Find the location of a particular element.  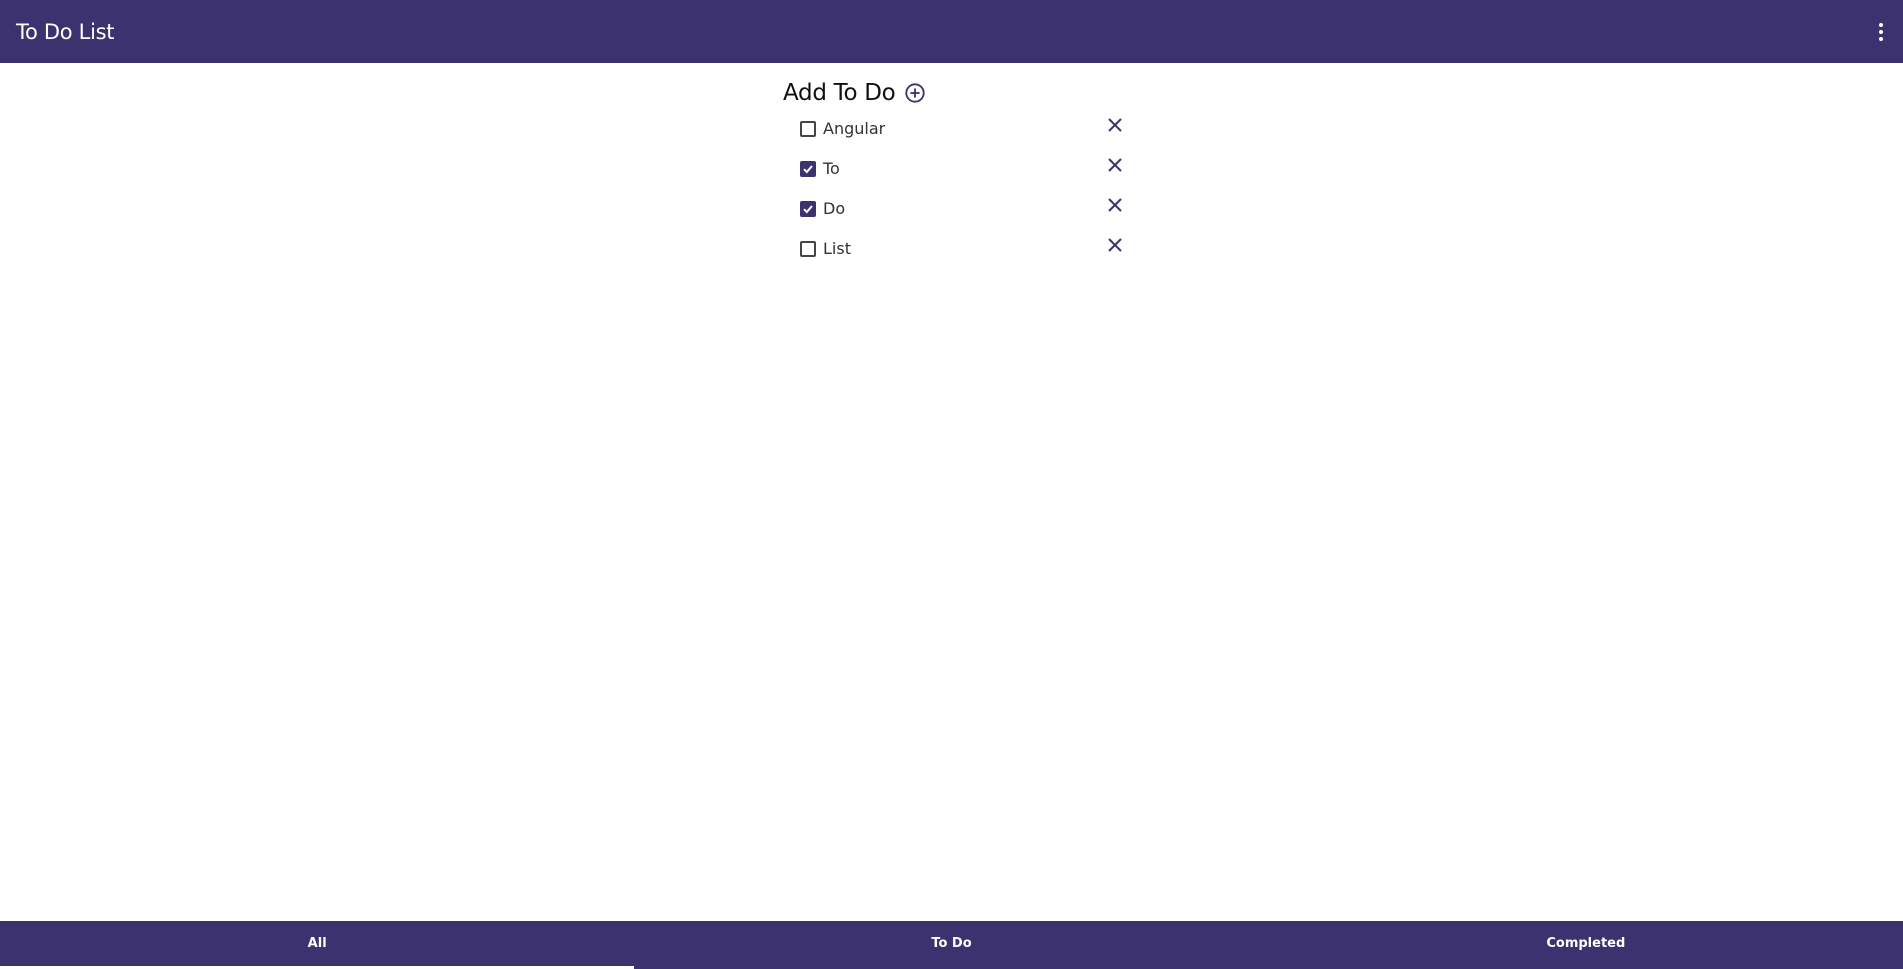

add-todo-title: Add To Do is located at coordinates (839, 93).